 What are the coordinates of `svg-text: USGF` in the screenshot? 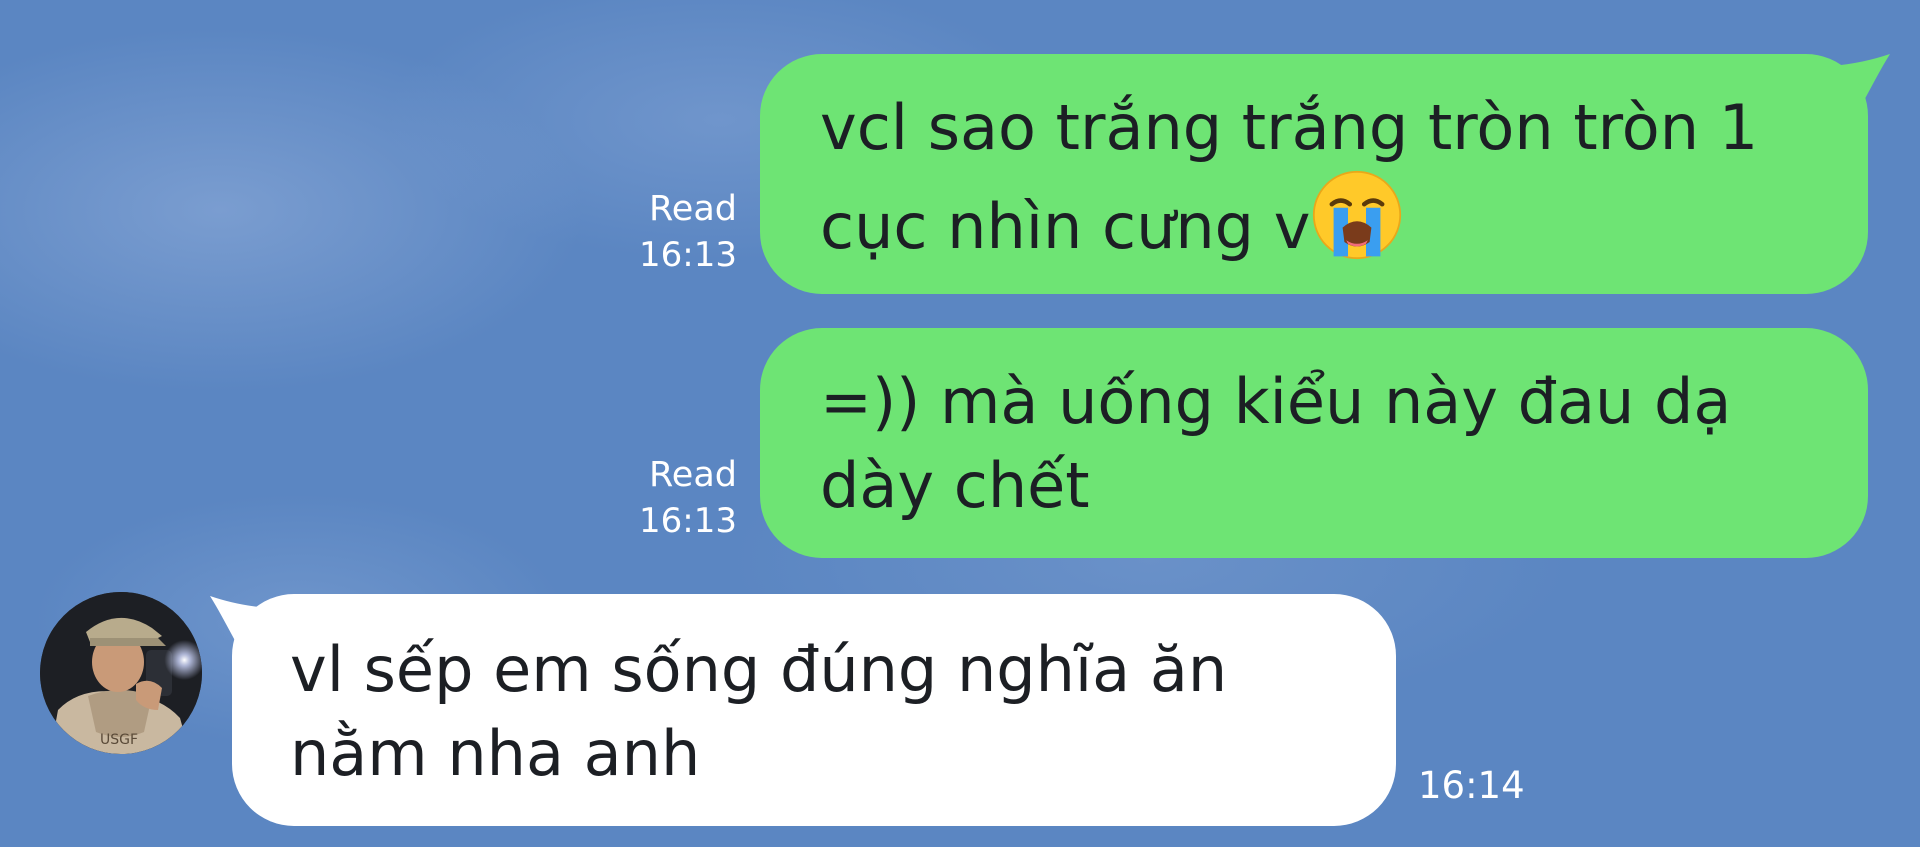 It's located at (119, 740).